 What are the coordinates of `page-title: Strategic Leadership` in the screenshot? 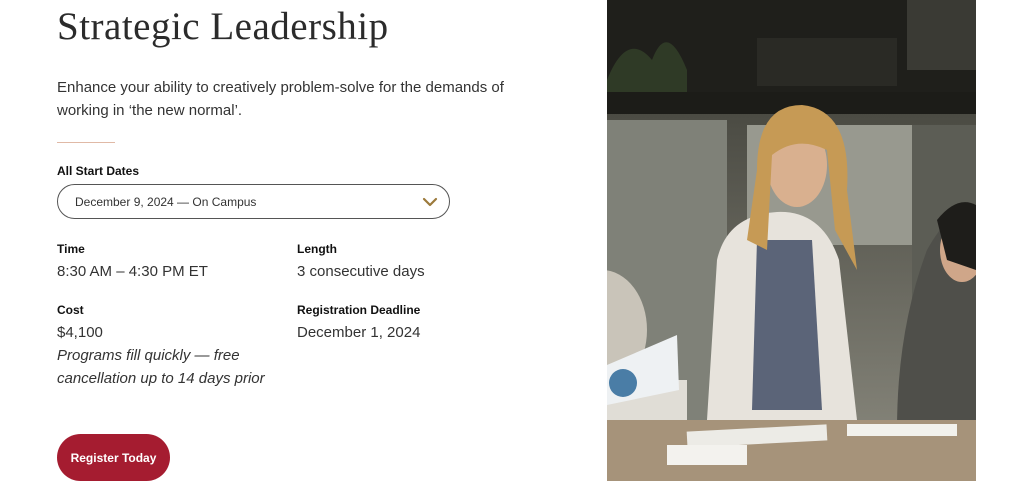 It's located at (223, 26).